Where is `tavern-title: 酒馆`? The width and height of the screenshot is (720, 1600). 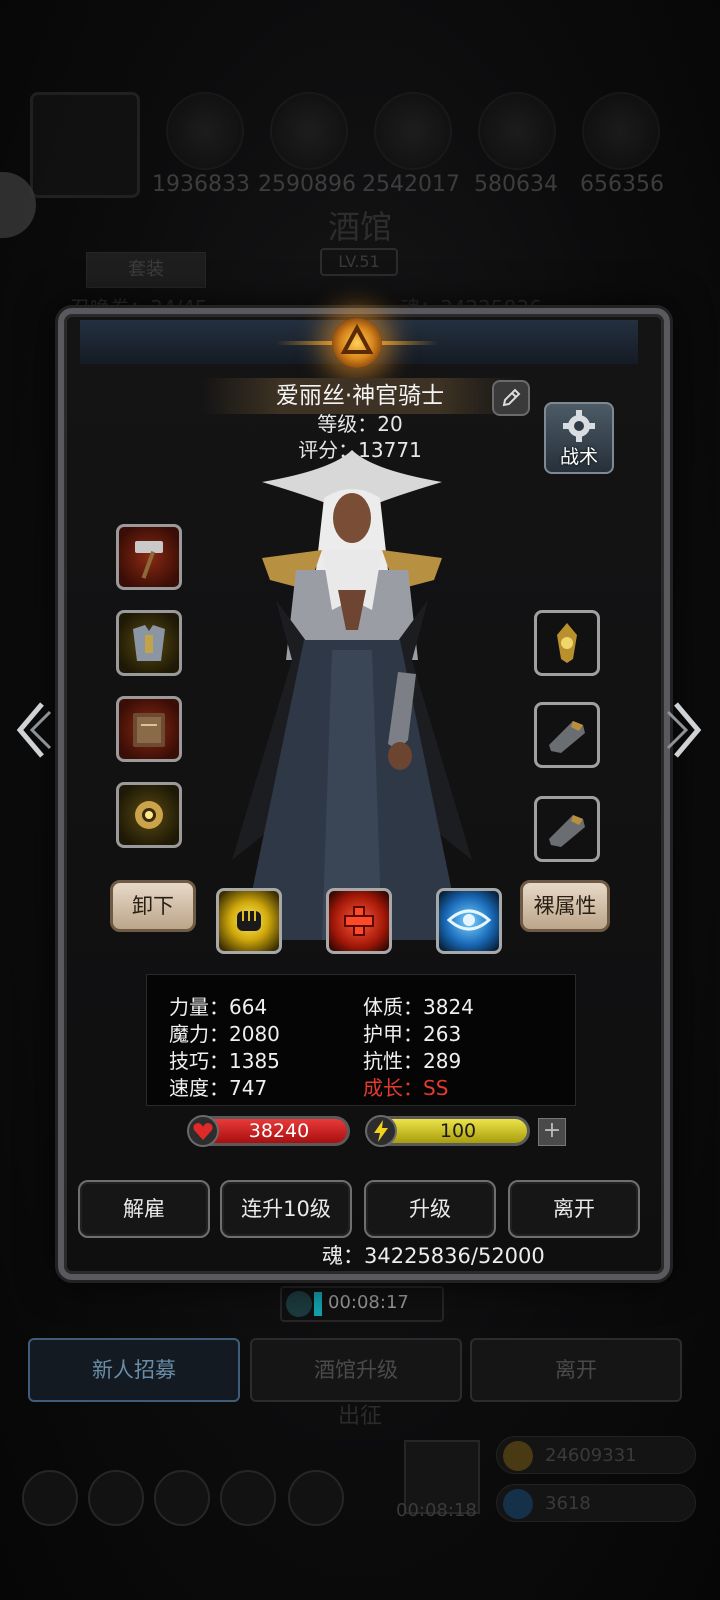 tavern-title: 酒馆 is located at coordinates (359, 227).